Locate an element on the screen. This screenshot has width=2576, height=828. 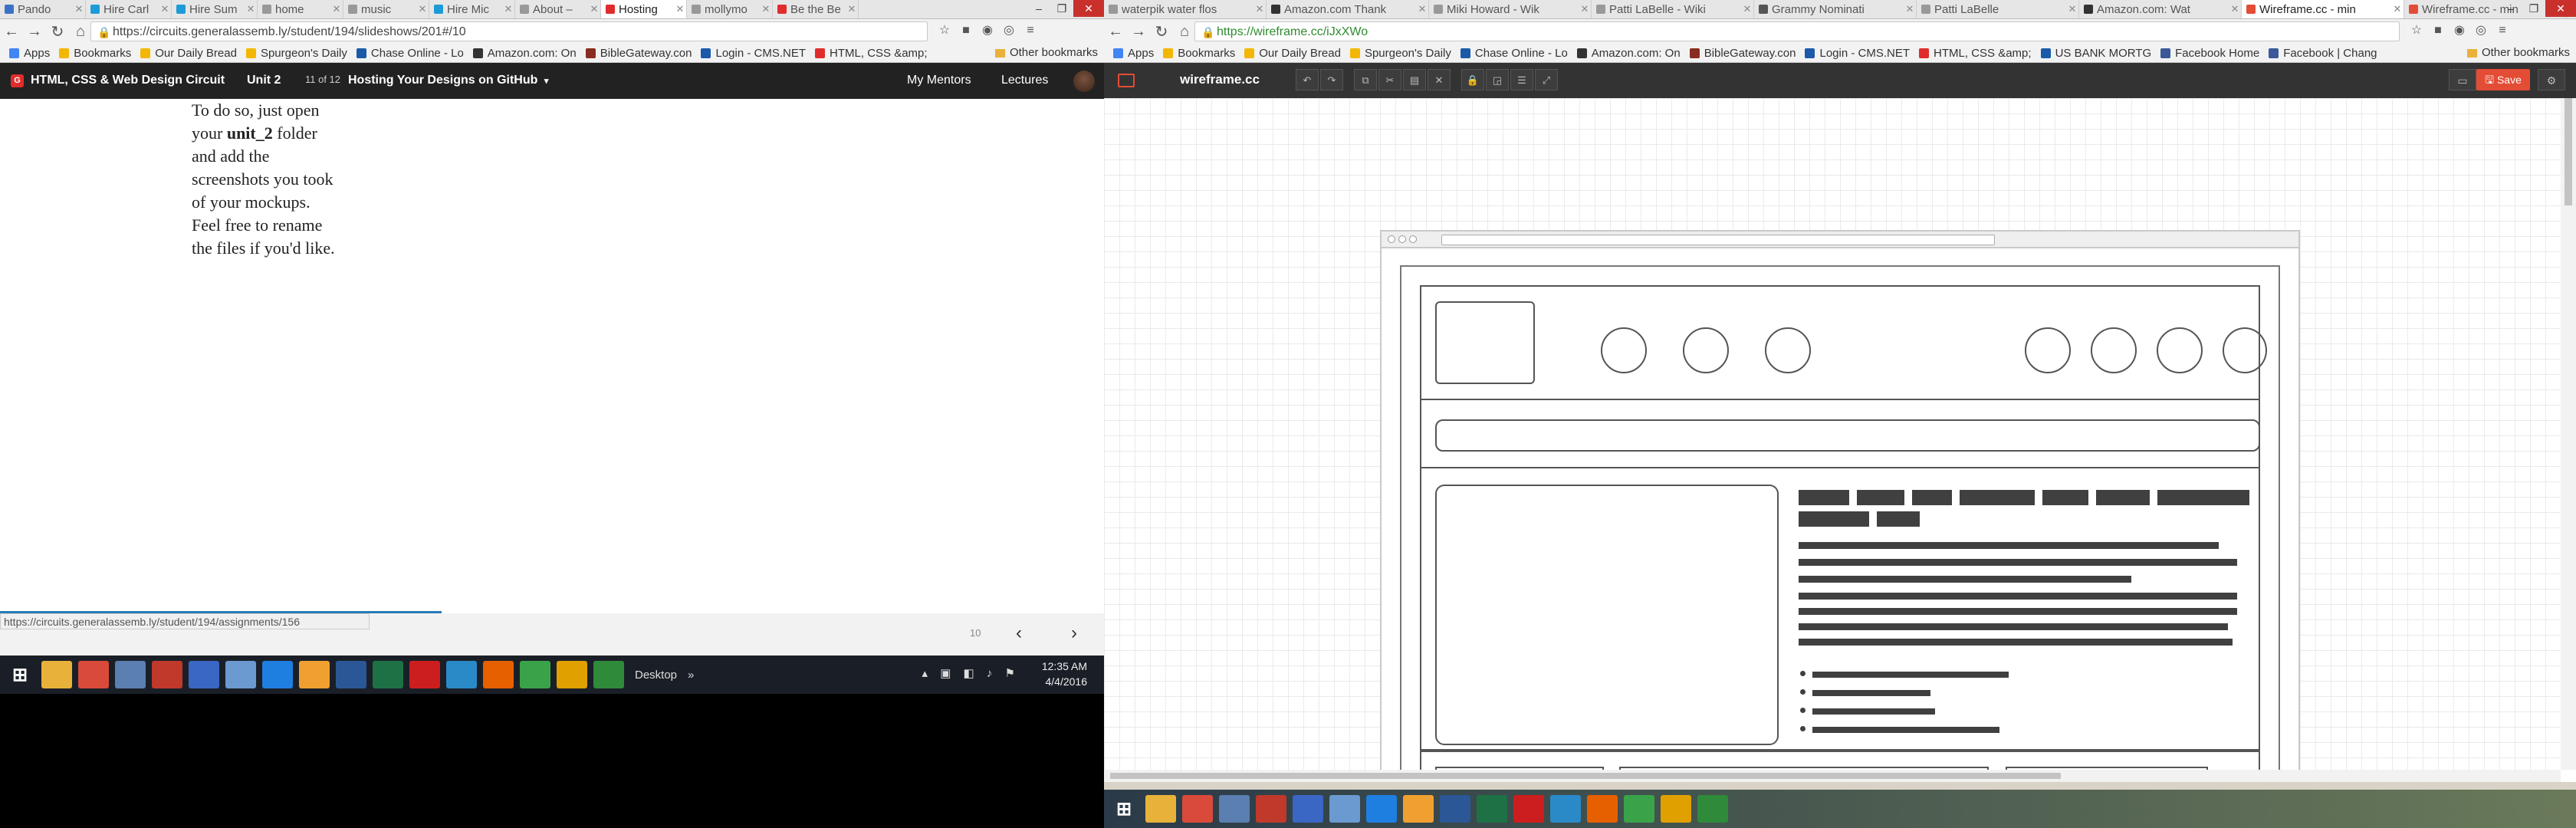
browser-tab: Hire Carl ✕ is located at coordinates (129, 9).